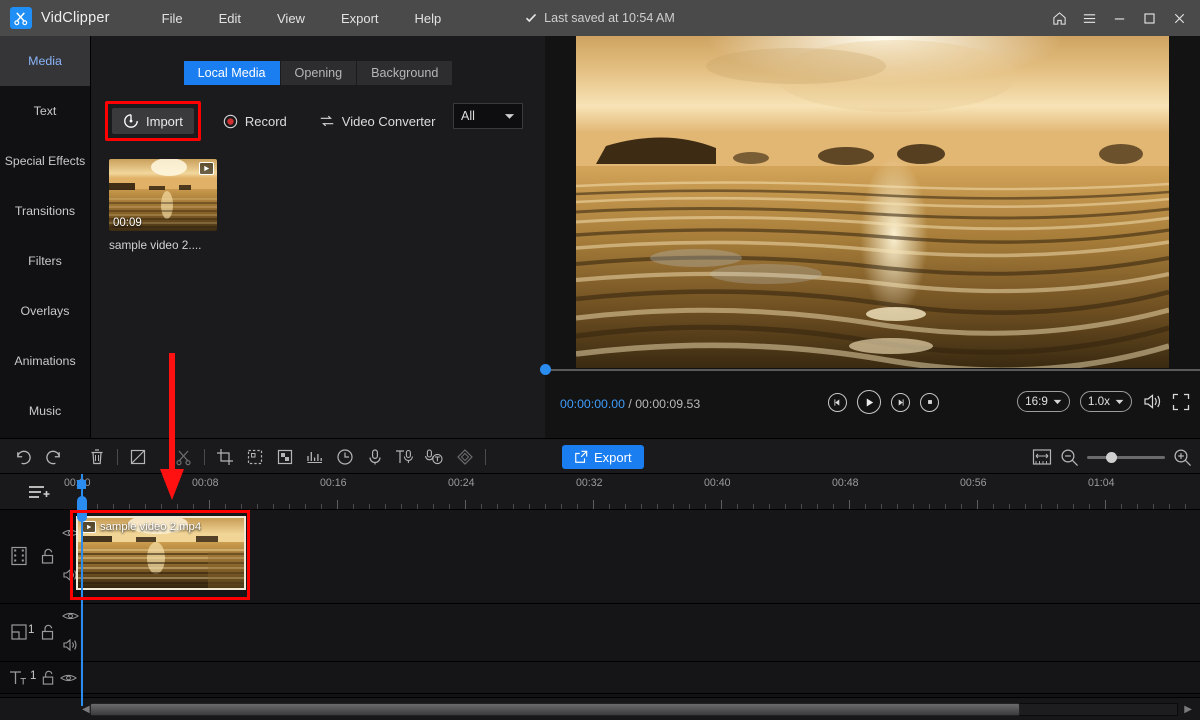 This screenshot has width=1200, height=720. Describe the element at coordinates (488, 116) in the screenshot. I see `media-filter-select: All` at that location.